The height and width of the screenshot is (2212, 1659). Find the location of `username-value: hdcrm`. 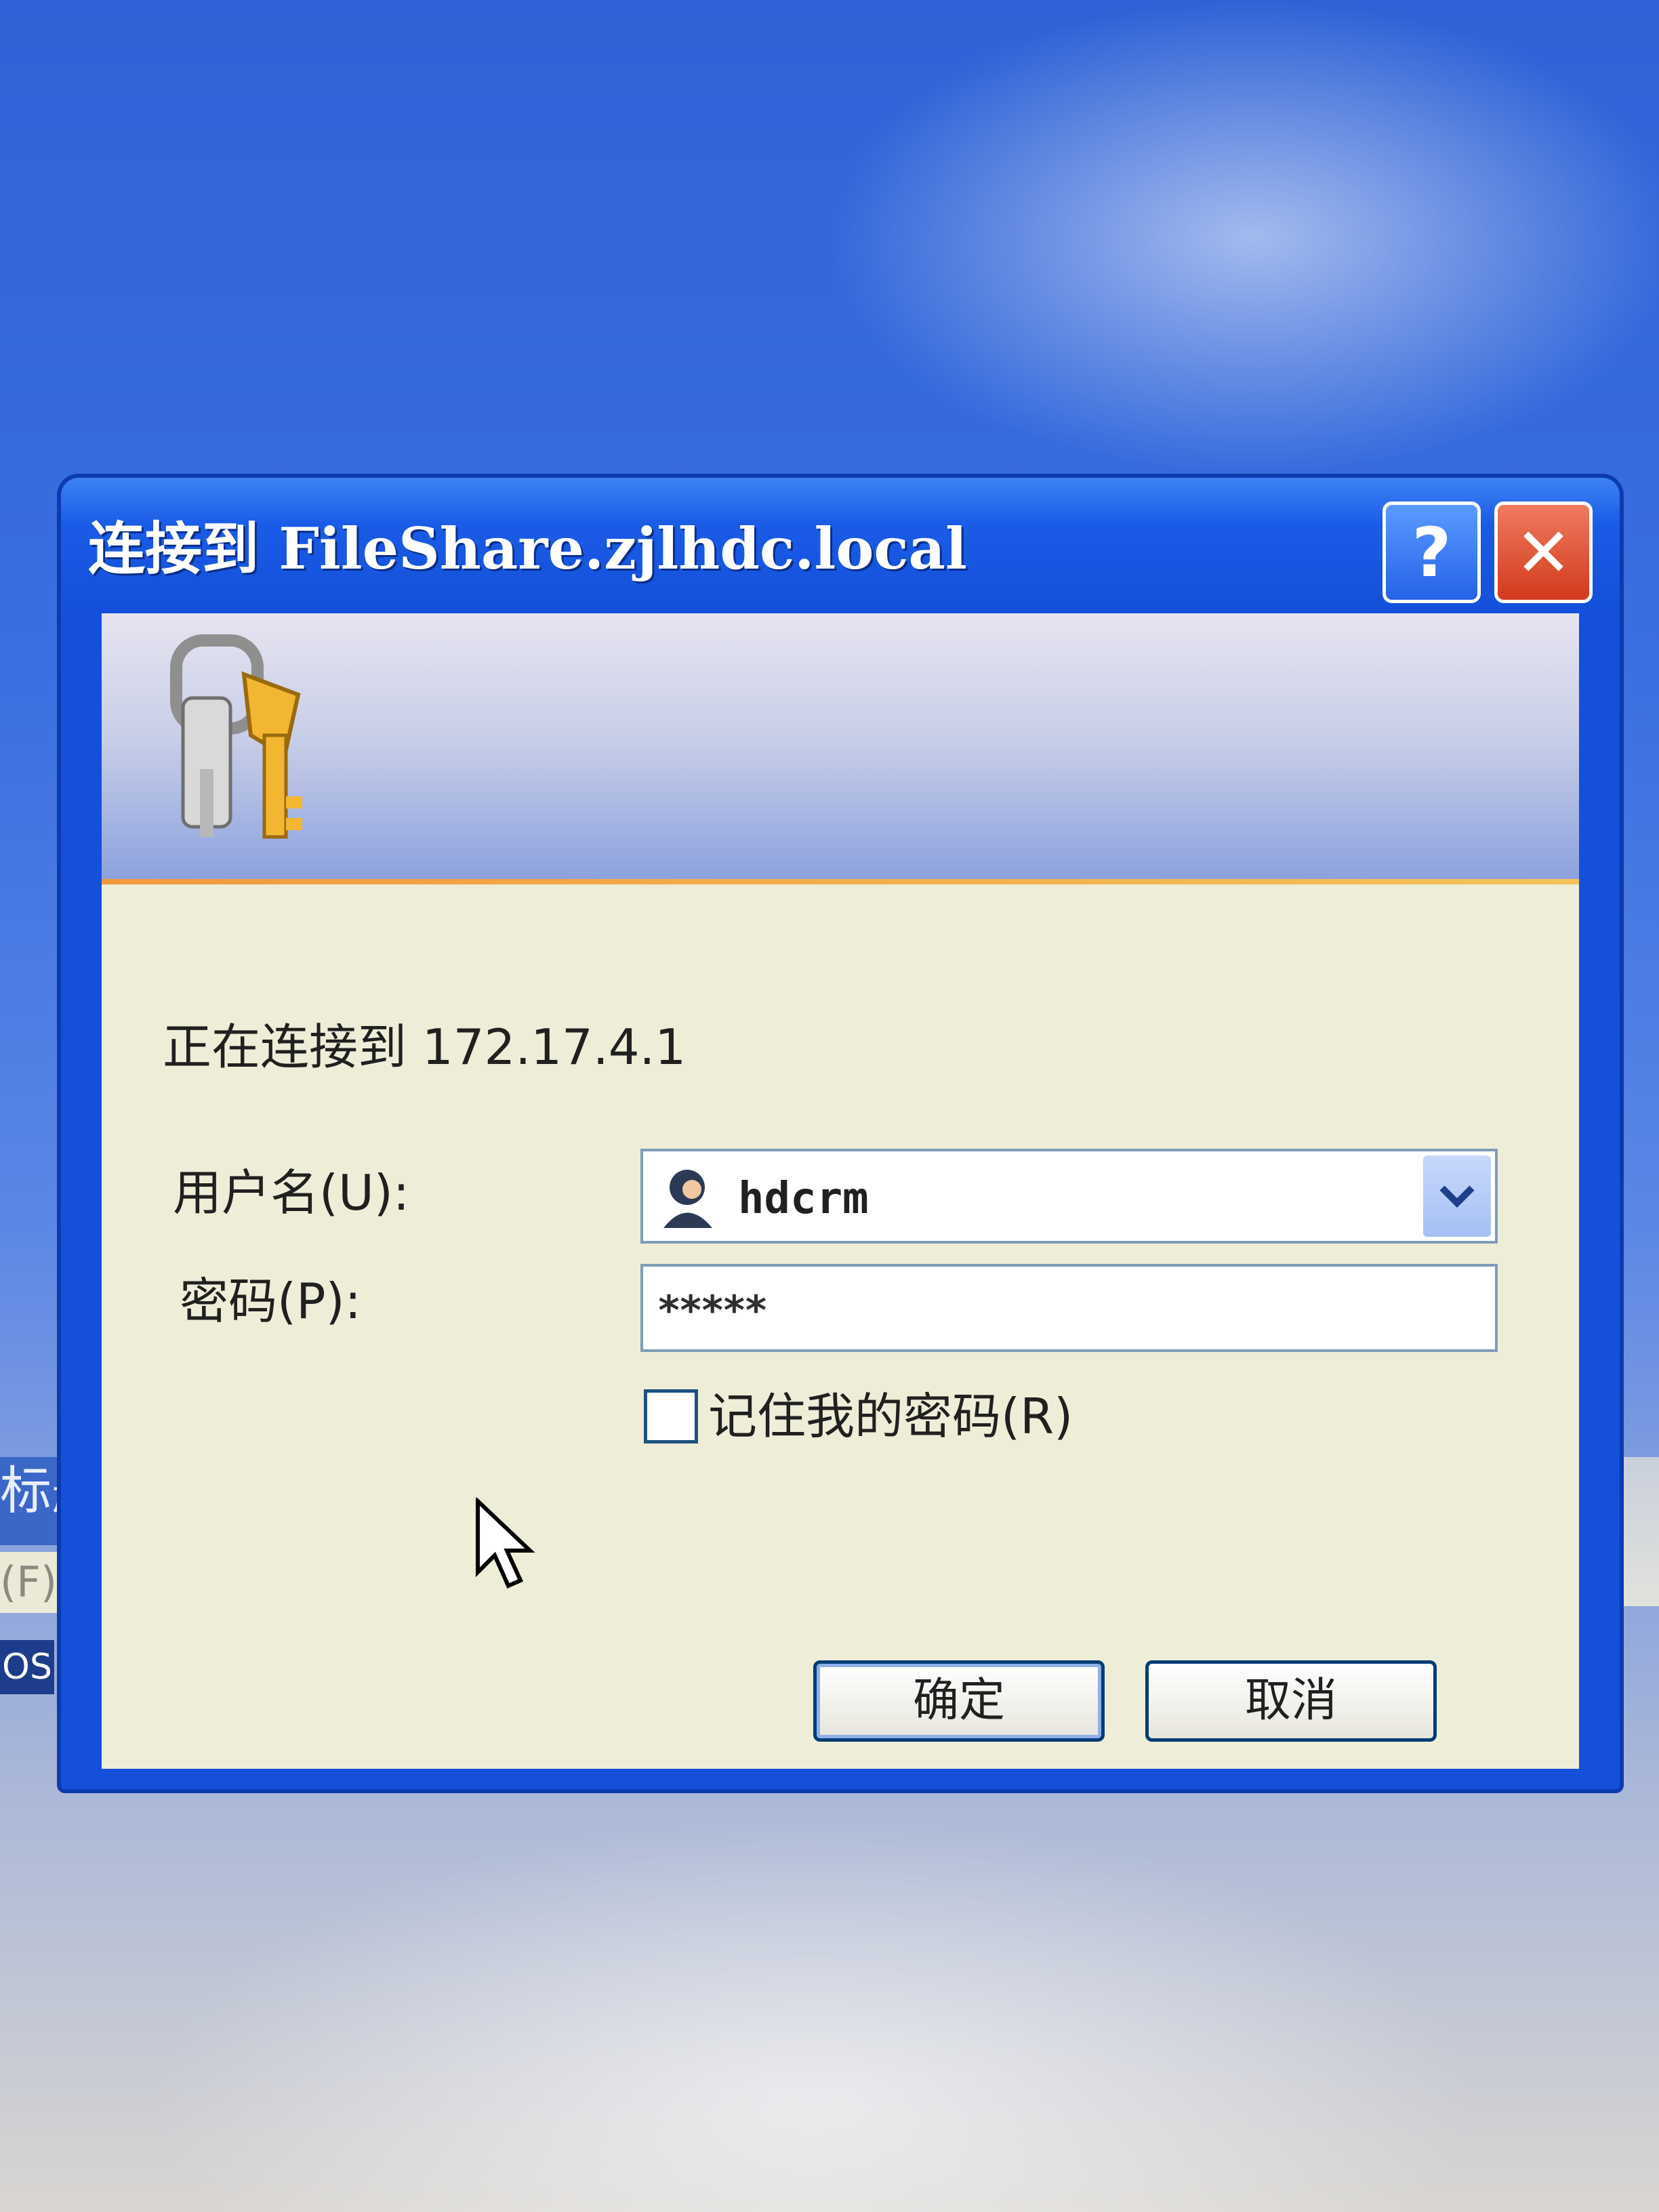

username-value: hdcrm is located at coordinates (803, 1199).